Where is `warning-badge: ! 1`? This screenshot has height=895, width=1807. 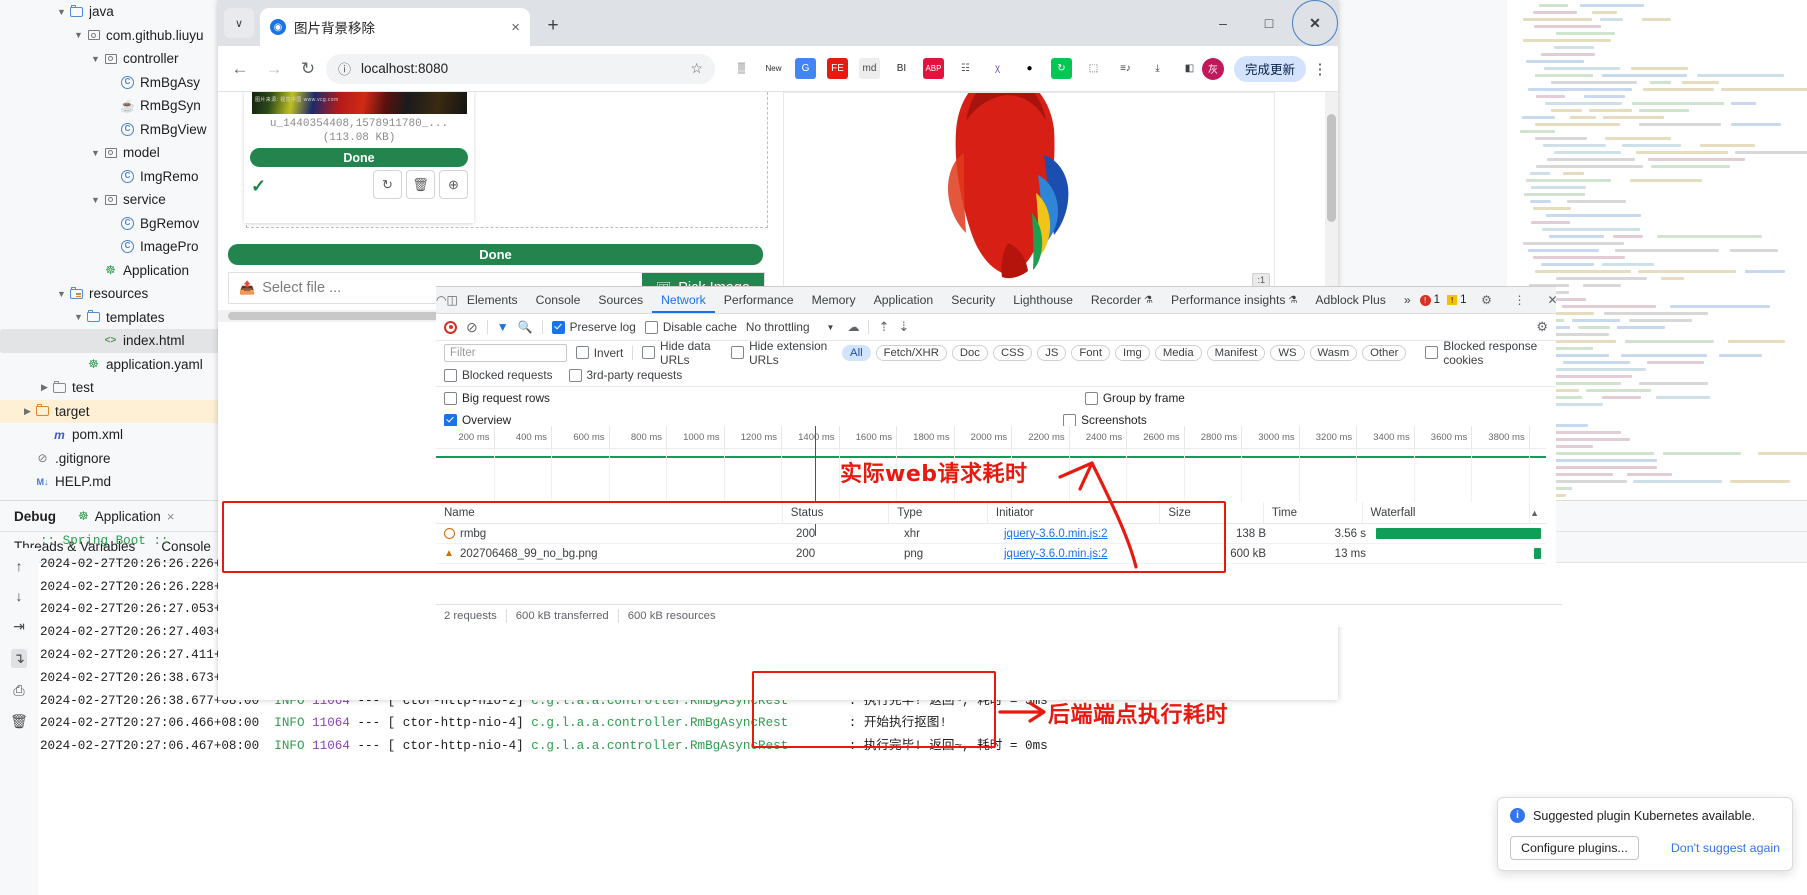
warning-badge: ! 1 is located at coordinates (1456, 300).